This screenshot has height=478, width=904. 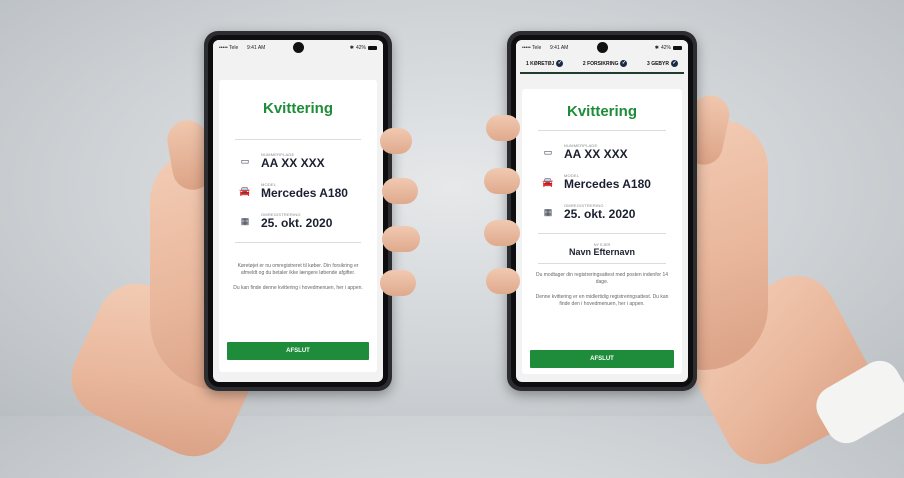 I want to click on owner-value: Navn Efternavn, so click(x=602, y=252).